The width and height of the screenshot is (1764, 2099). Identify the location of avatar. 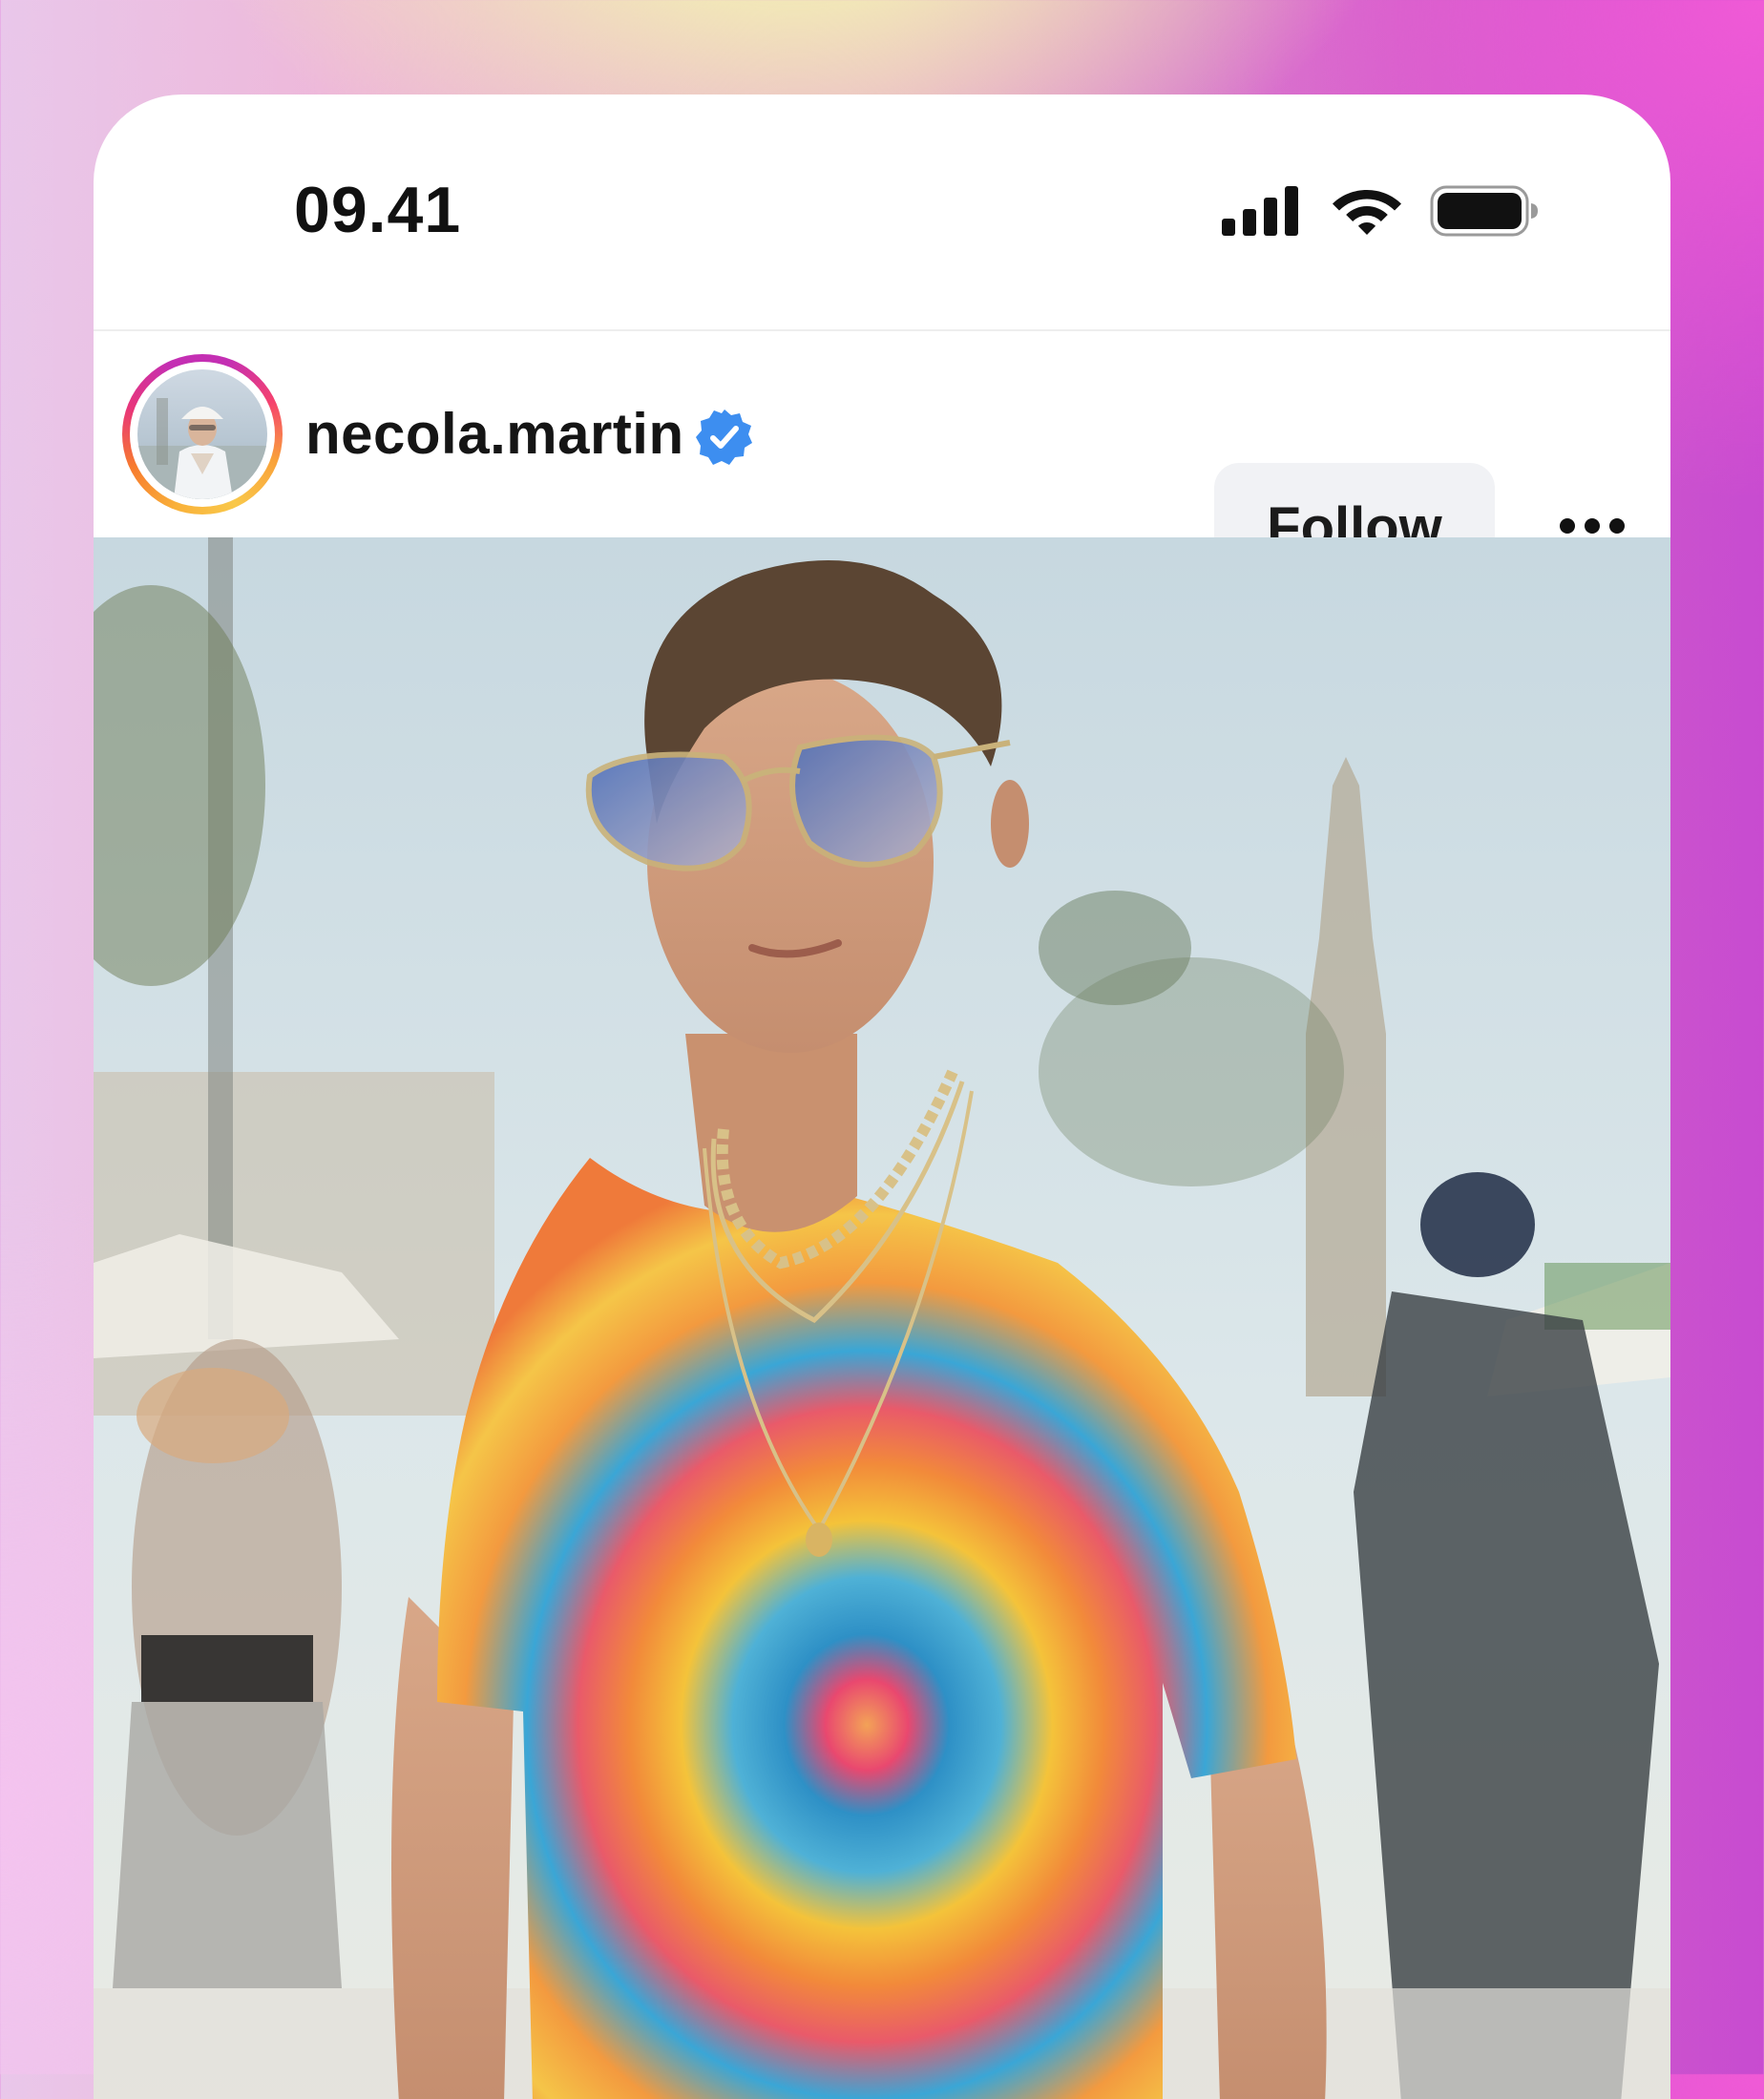
(203, 434).